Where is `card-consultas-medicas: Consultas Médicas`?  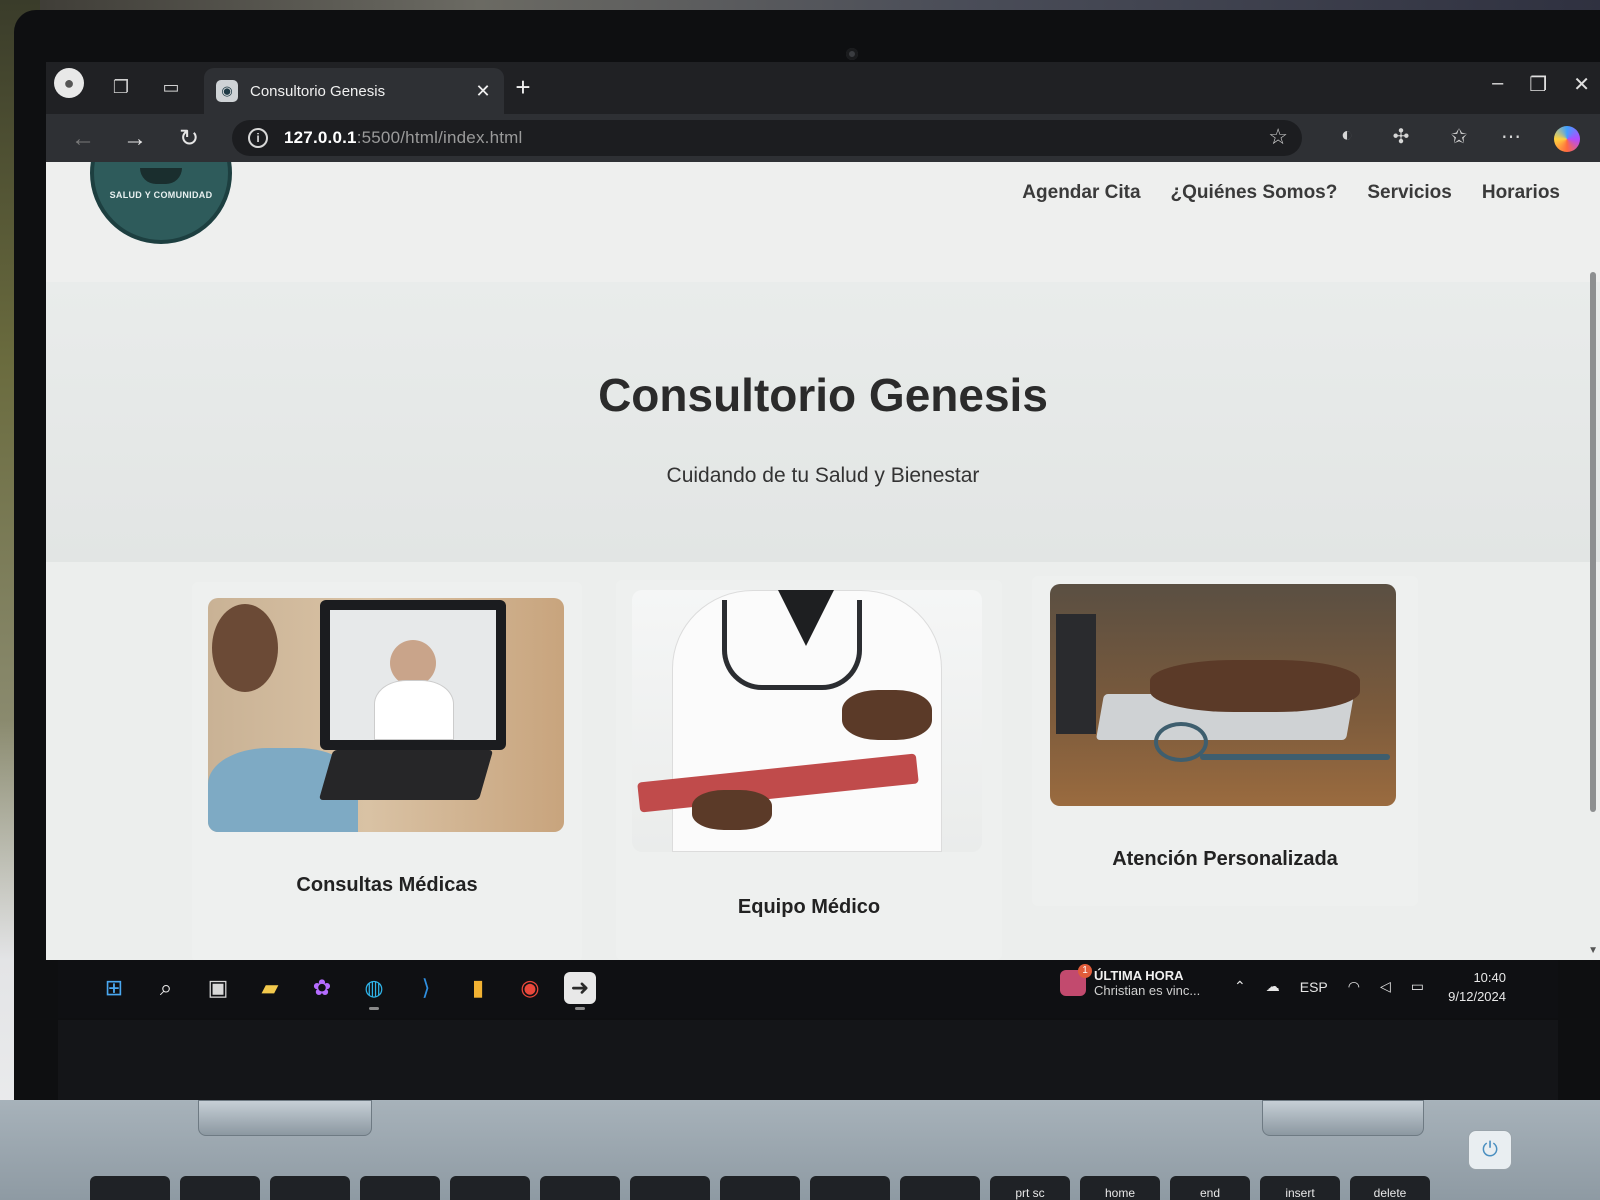 card-consultas-medicas: Consultas Médicas is located at coordinates (387, 771).